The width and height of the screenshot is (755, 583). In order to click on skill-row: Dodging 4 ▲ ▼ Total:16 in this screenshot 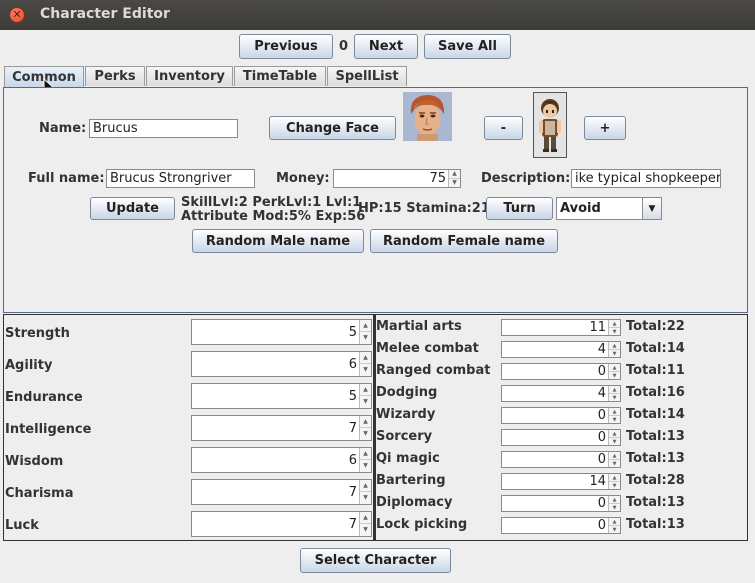, I will do `click(562, 394)`.